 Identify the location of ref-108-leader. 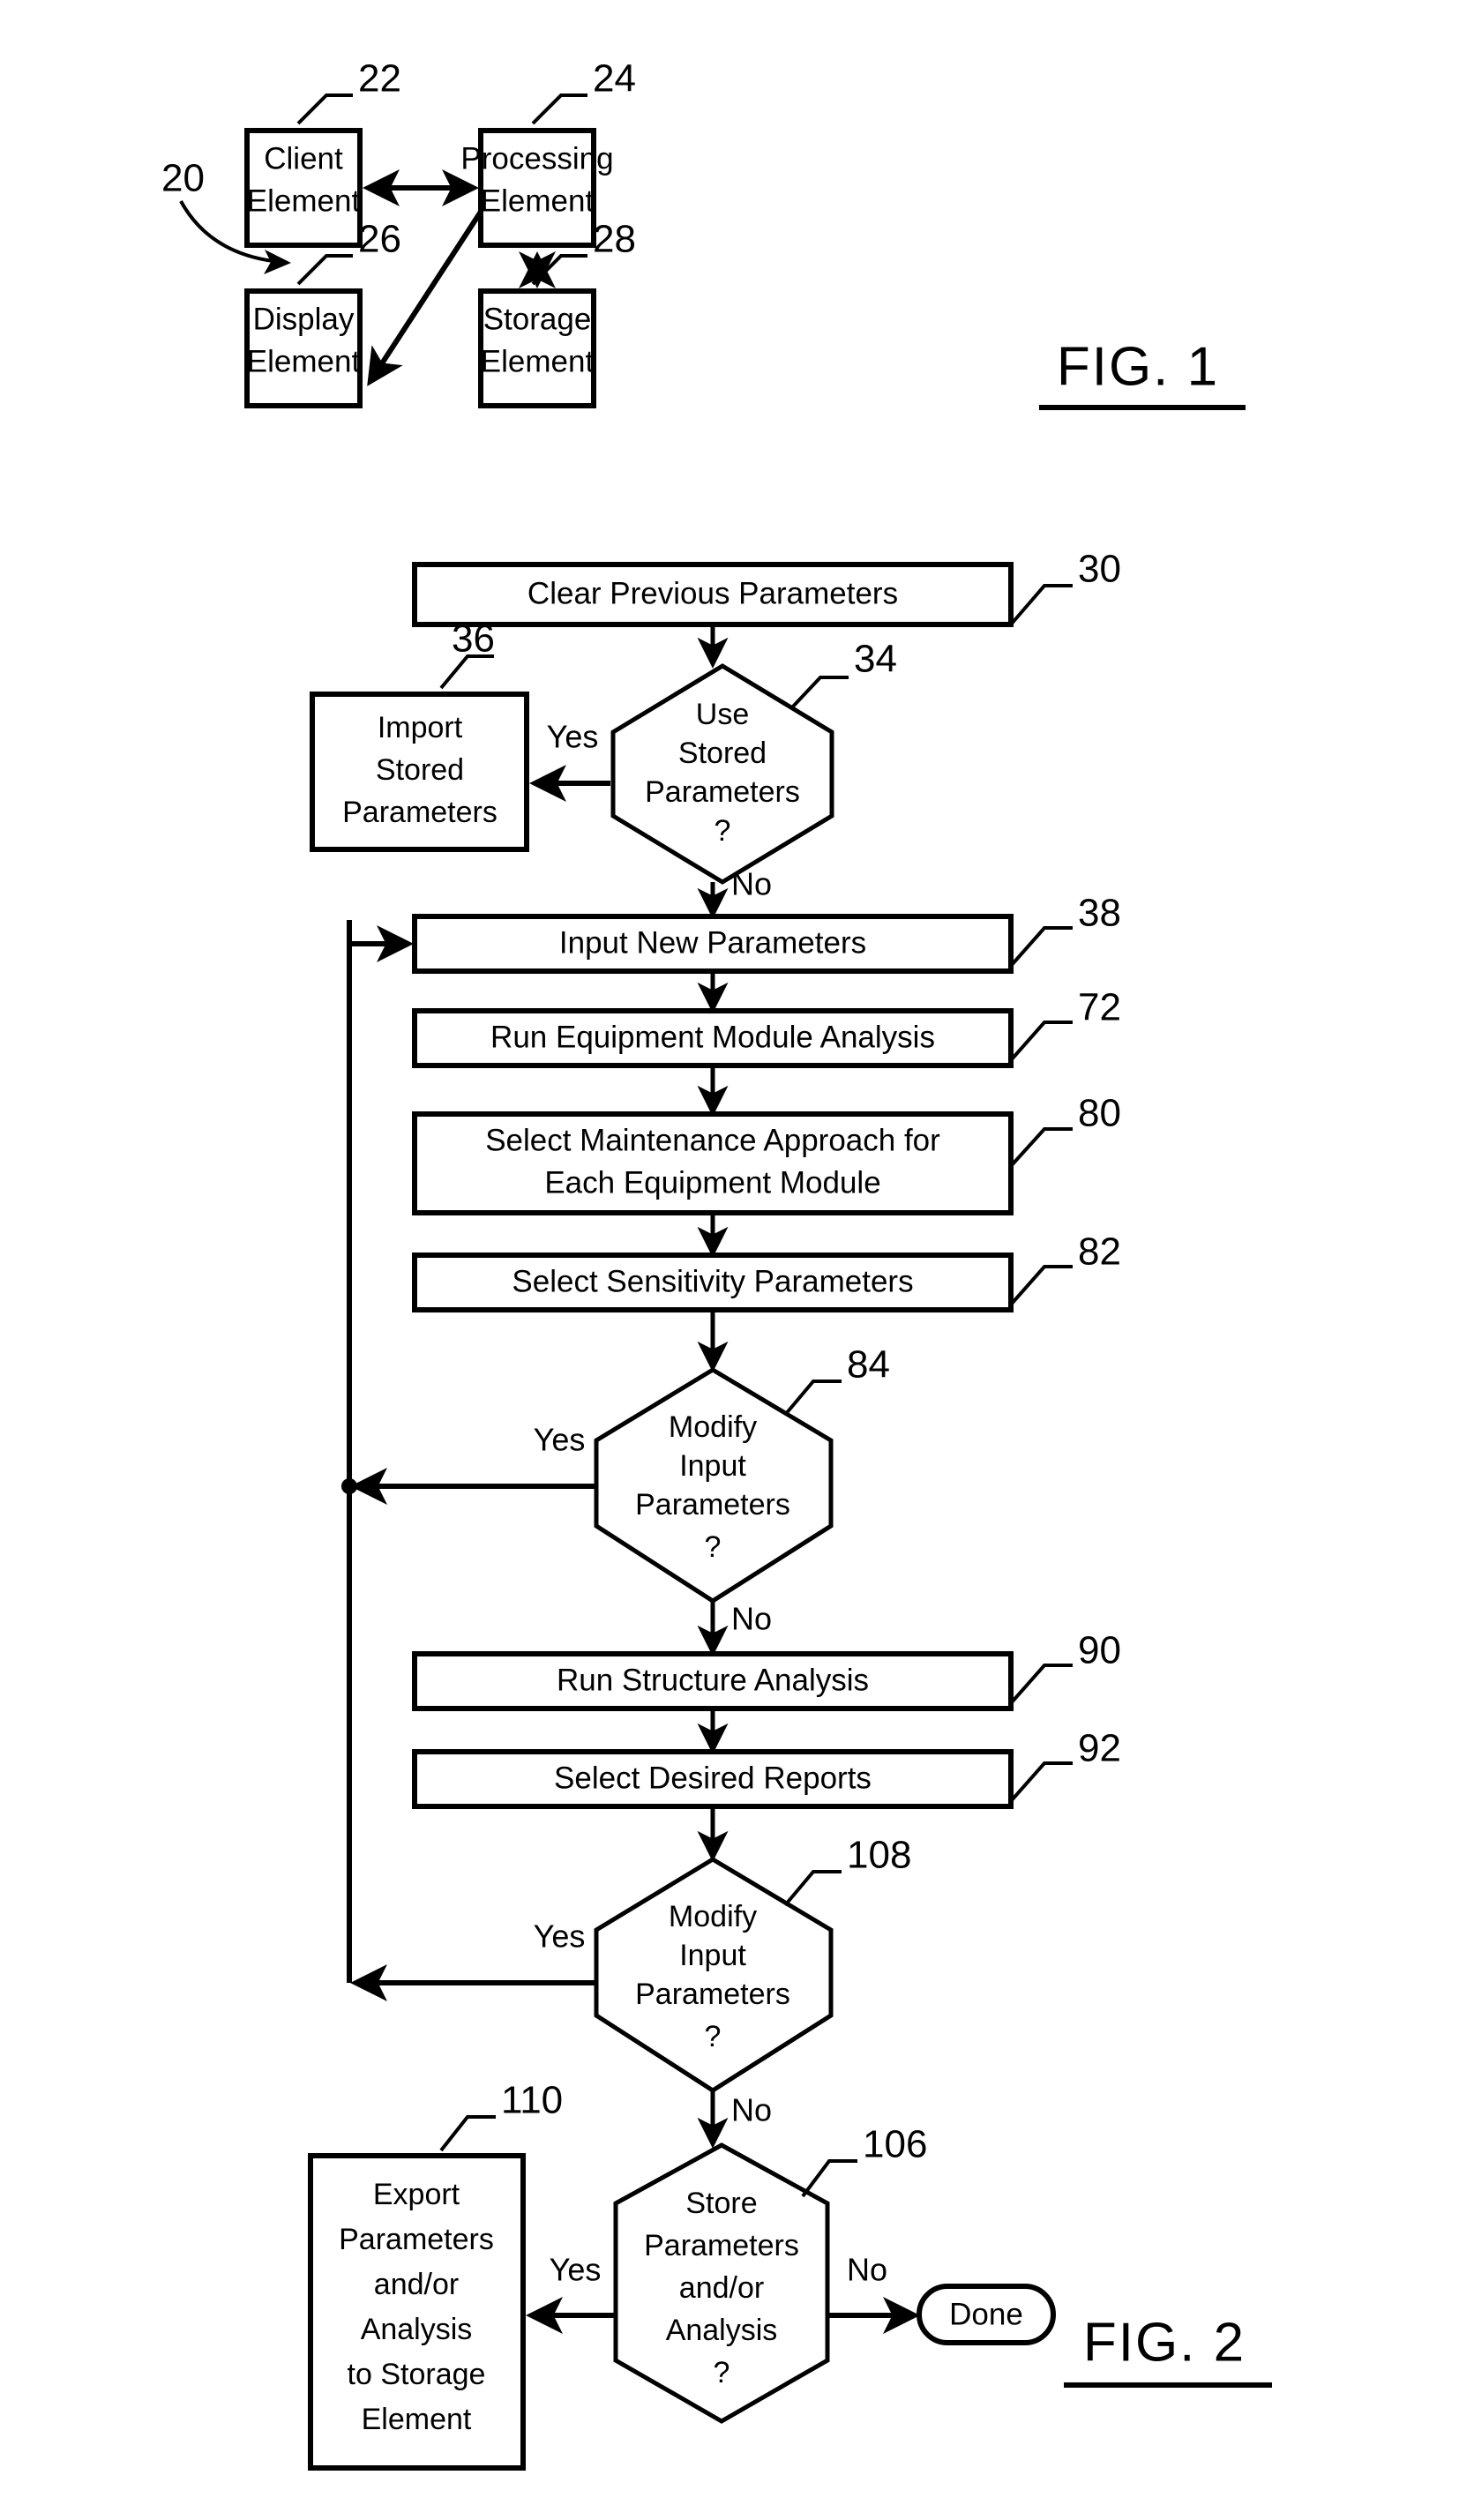
(812, 1888).